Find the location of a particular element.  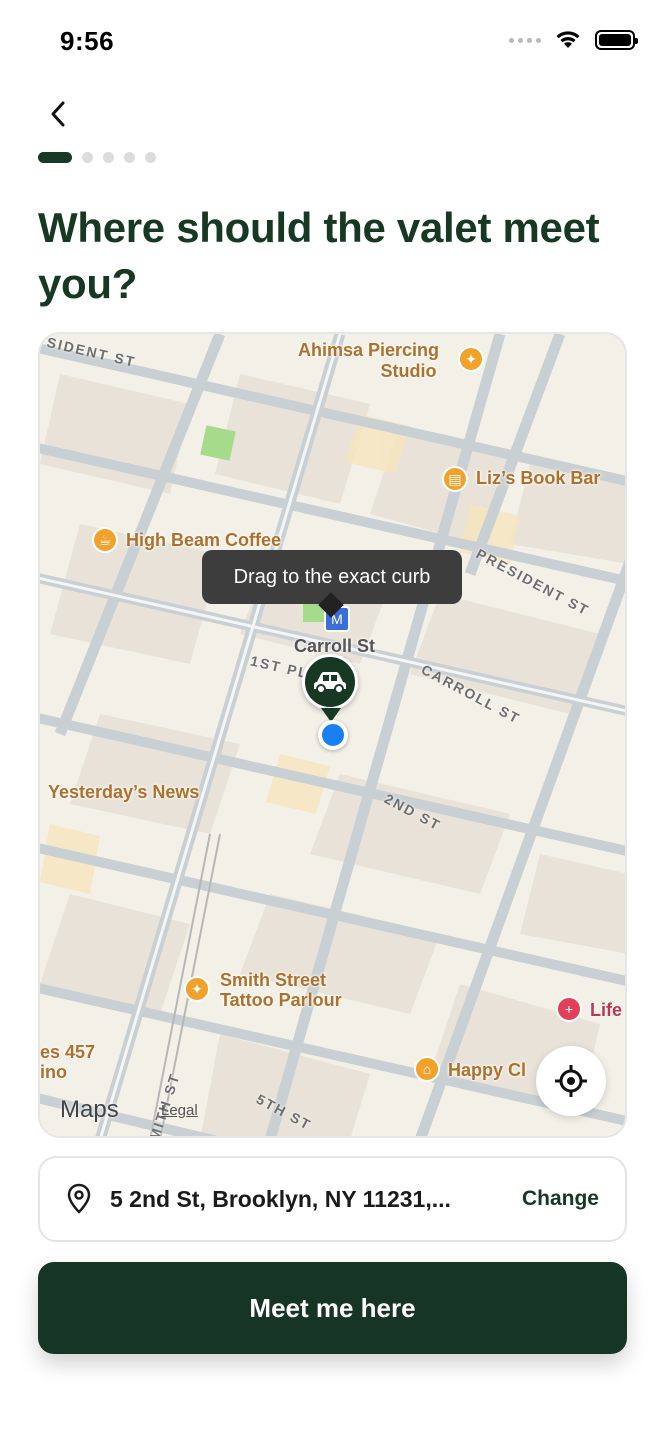

maps-logo: Maps is located at coordinates (89, 1109).